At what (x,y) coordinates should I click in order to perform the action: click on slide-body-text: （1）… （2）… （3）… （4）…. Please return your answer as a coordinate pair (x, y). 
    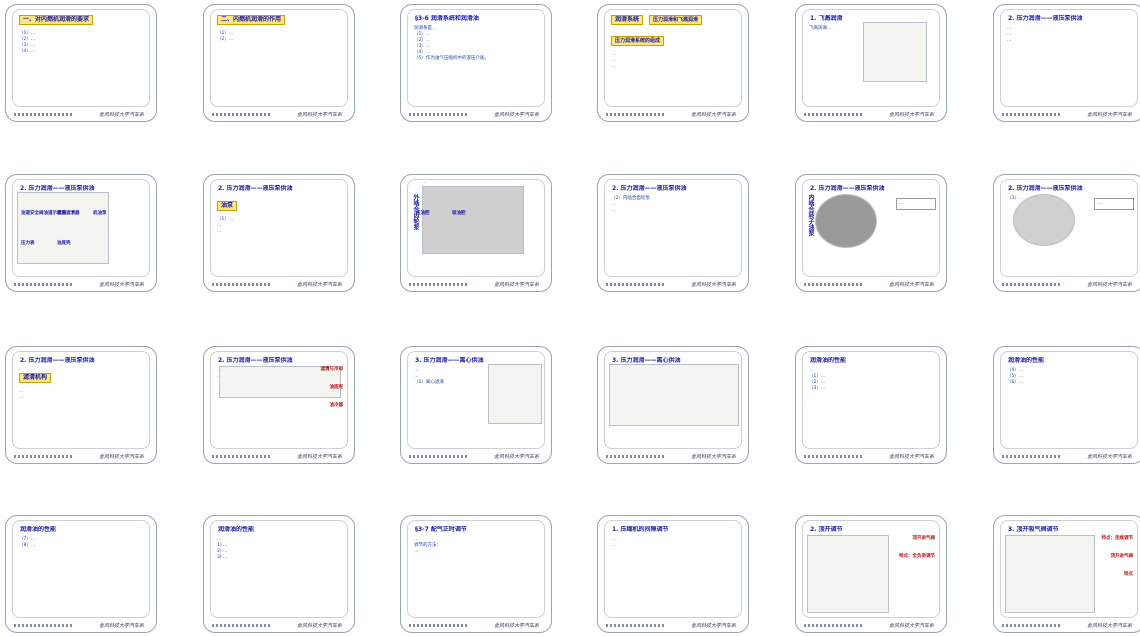
    Looking at the image, I should click on (81, 43).